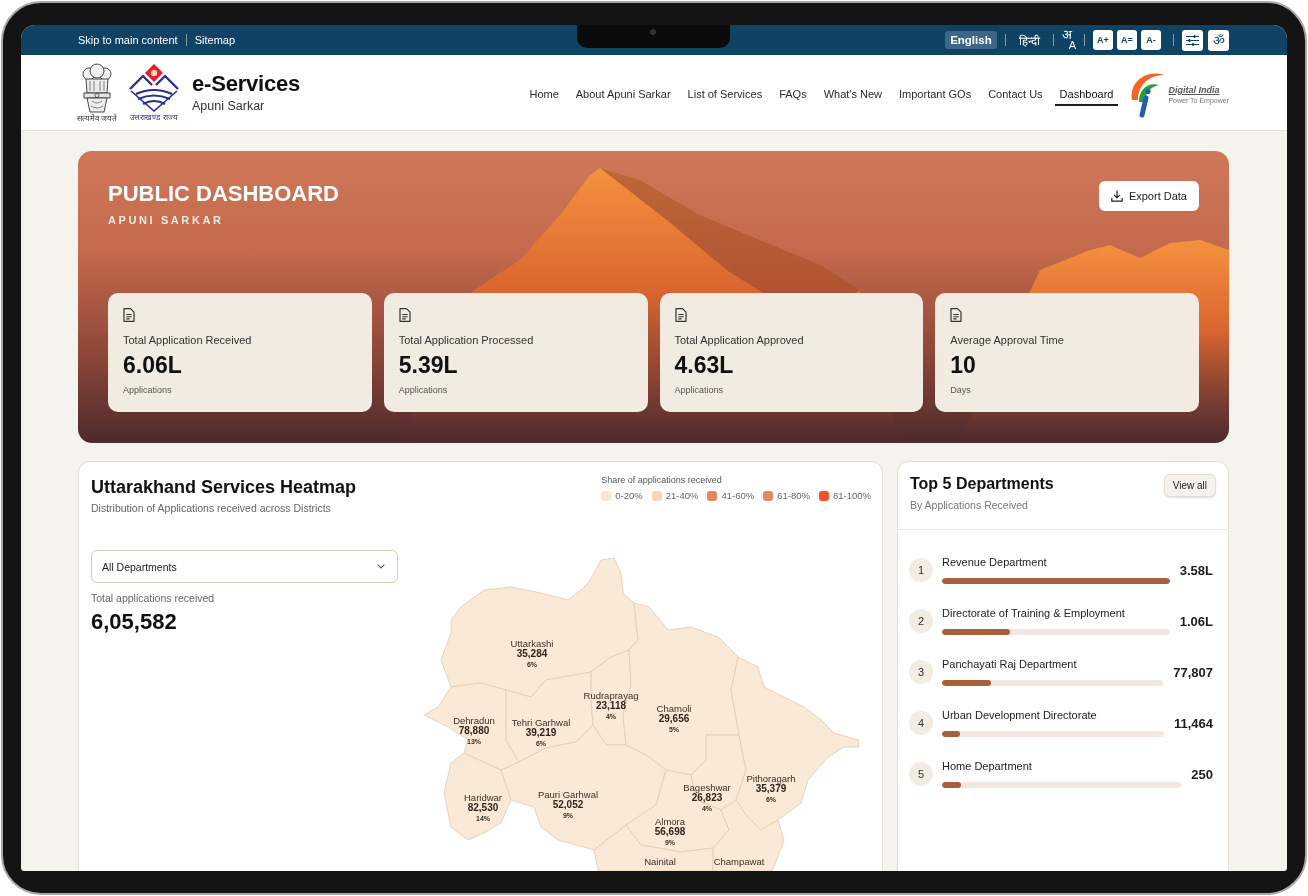 This screenshot has width=1308, height=896. What do you see at coordinates (223, 194) in the screenshot?
I see `dashboard-title: PUBLIC DASHBOARD` at bounding box center [223, 194].